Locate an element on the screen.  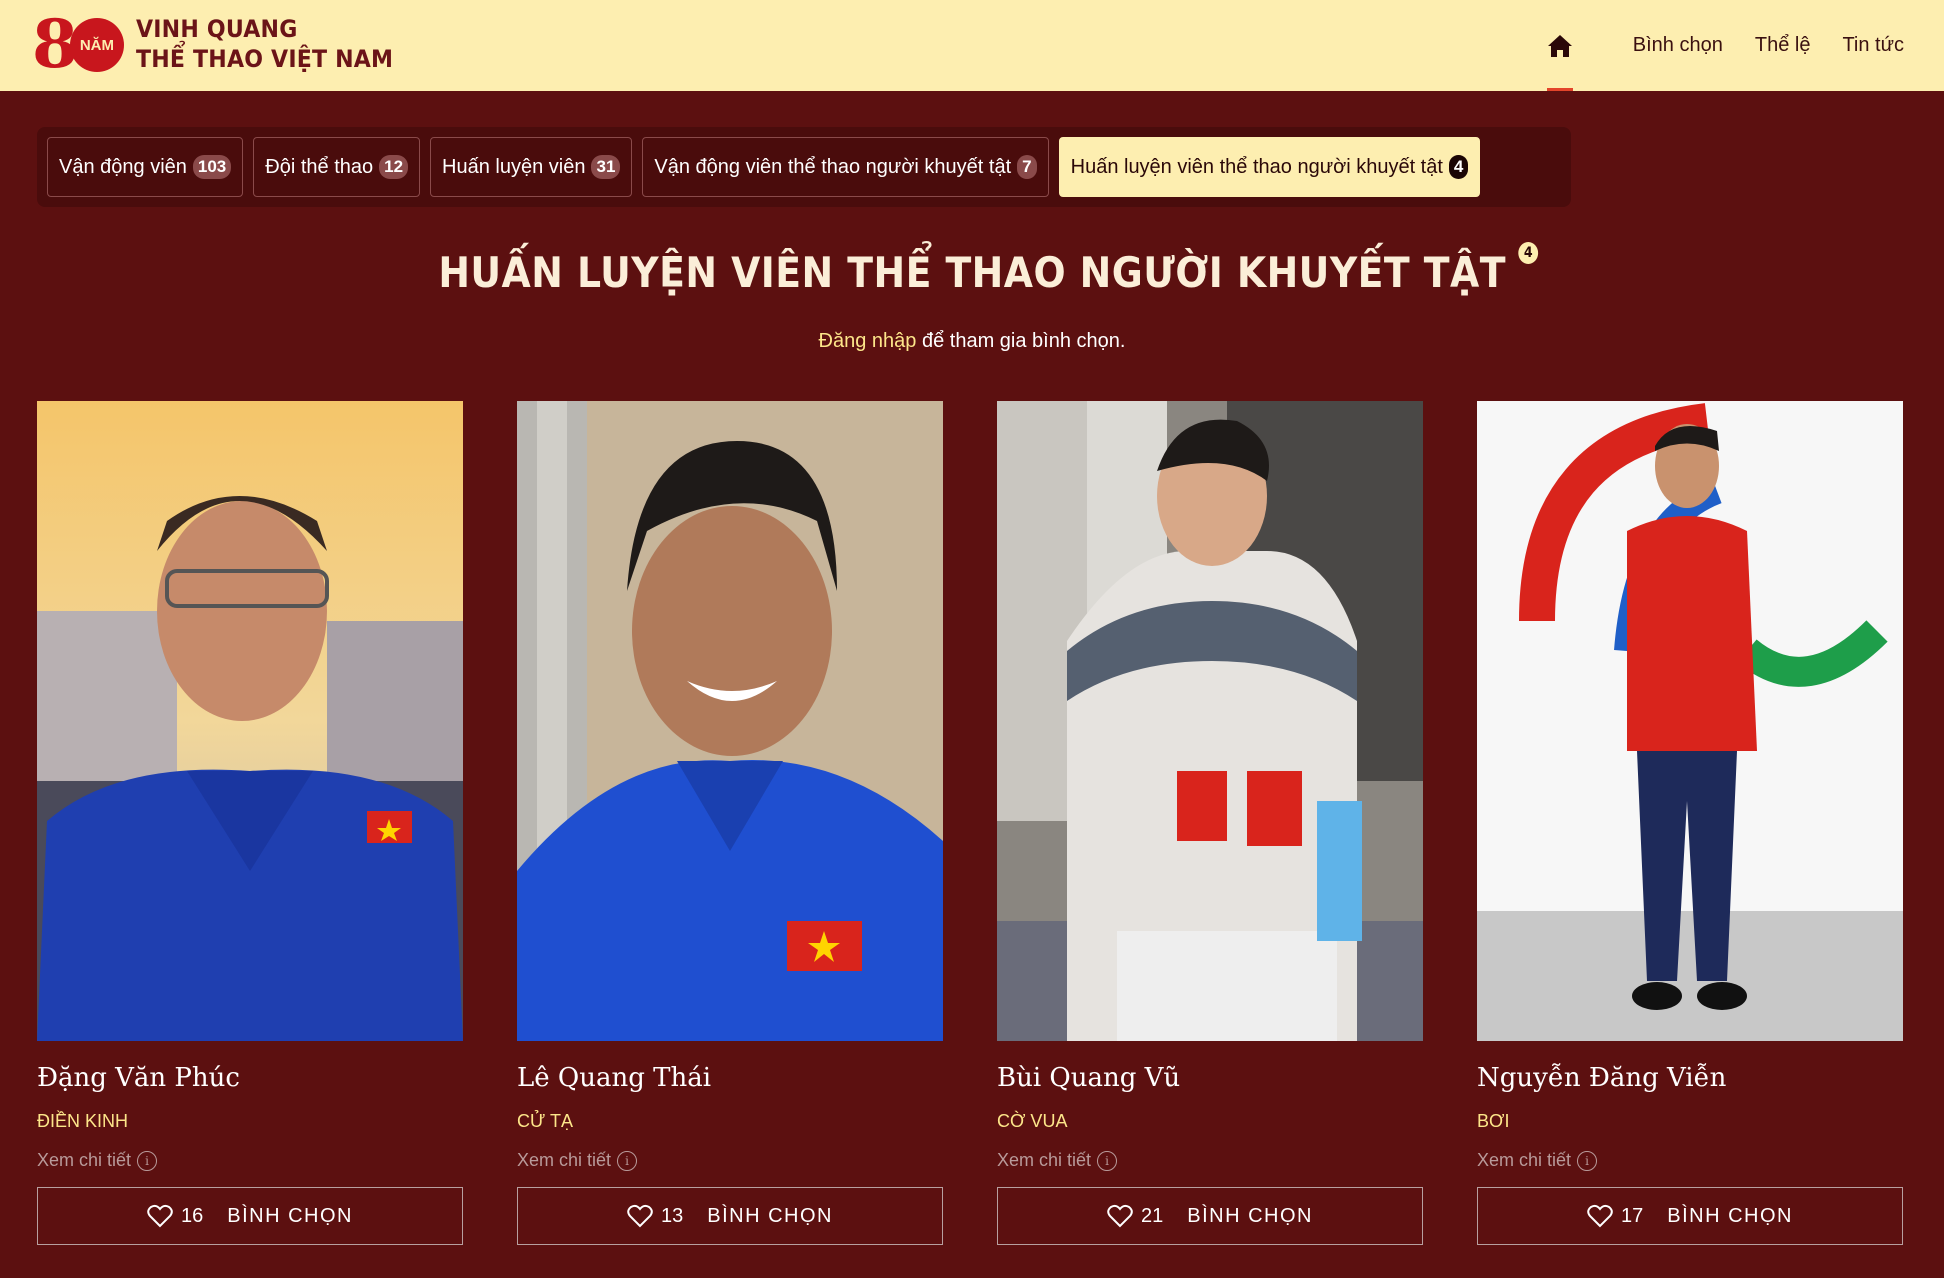
vote-count: 13 is located at coordinates (672, 1215).